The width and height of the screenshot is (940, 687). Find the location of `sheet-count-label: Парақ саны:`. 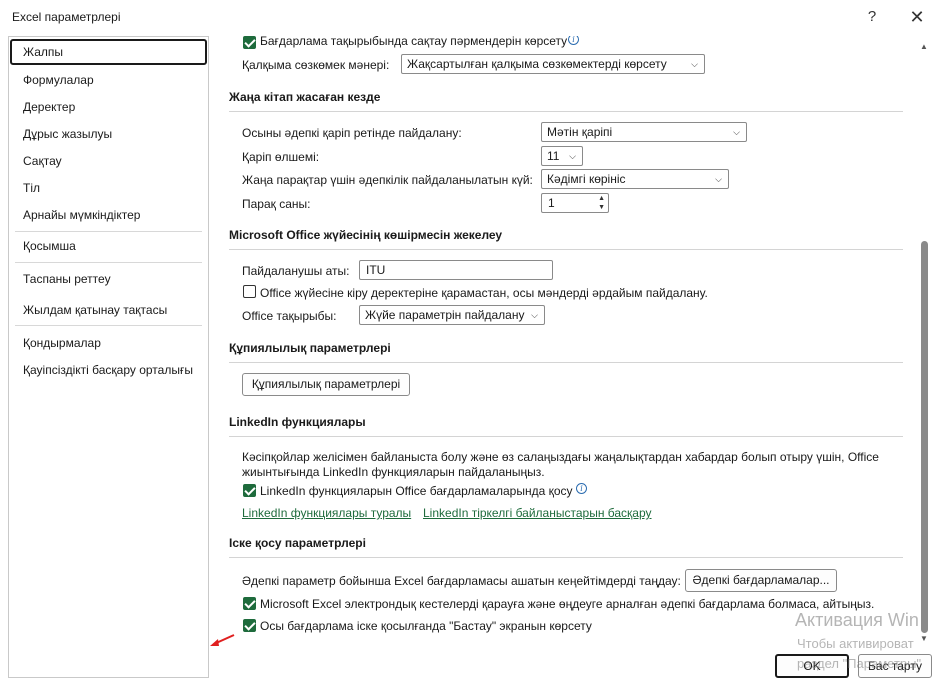

sheet-count-label: Парақ саны: is located at coordinates (276, 204).